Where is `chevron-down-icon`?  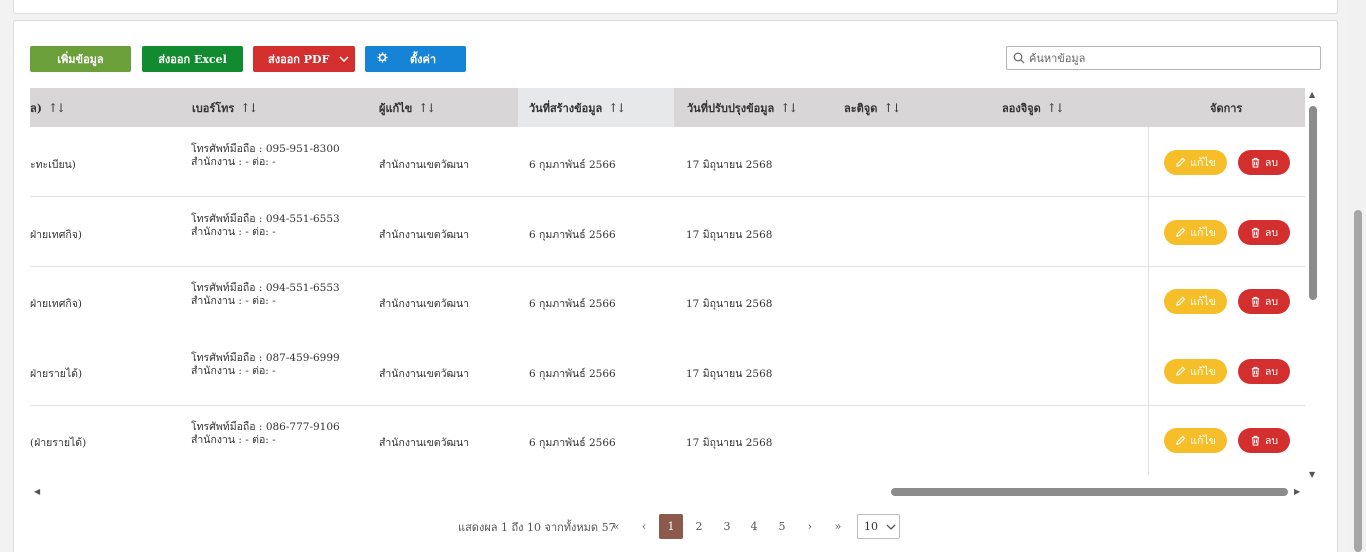
chevron-down-icon is located at coordinates (344, 59).